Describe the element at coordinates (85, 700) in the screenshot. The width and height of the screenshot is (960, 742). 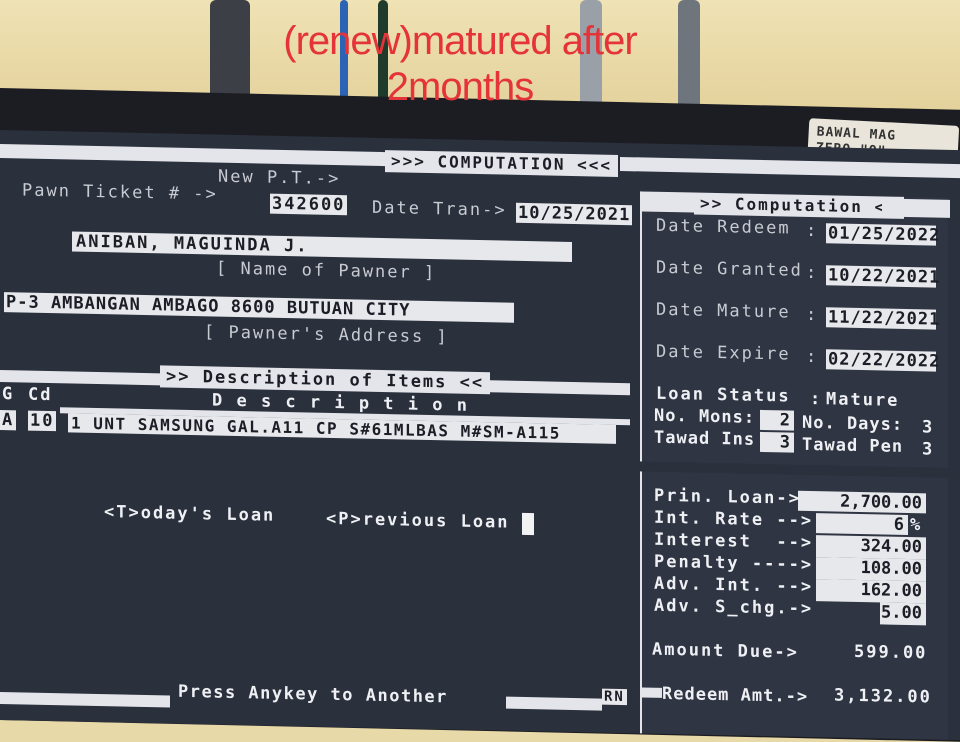
I see `footer-bar-left` at that location.